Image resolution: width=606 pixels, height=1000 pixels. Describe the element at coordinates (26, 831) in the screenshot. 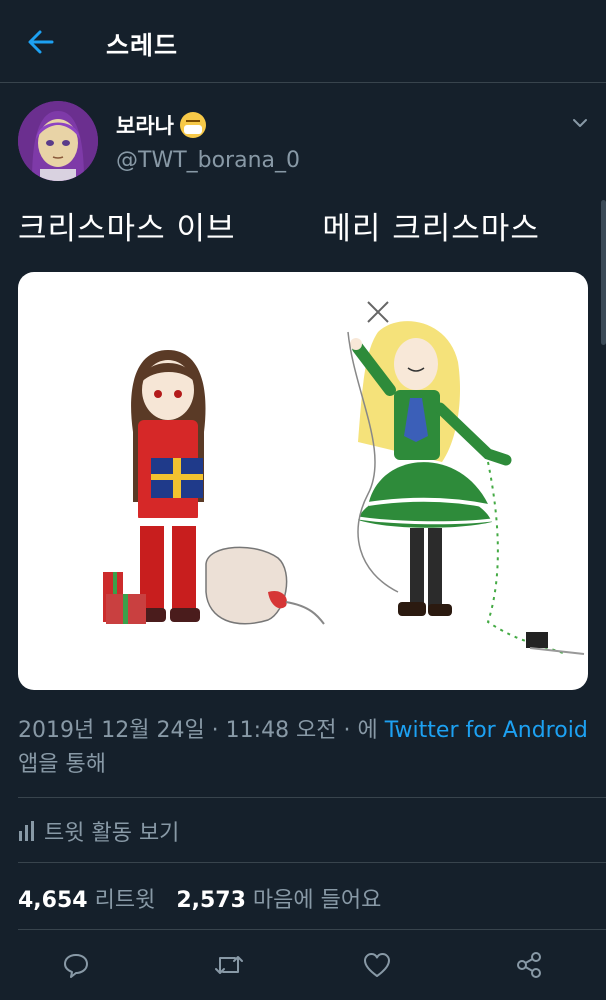

I see `bar-chart-icon` at that location.